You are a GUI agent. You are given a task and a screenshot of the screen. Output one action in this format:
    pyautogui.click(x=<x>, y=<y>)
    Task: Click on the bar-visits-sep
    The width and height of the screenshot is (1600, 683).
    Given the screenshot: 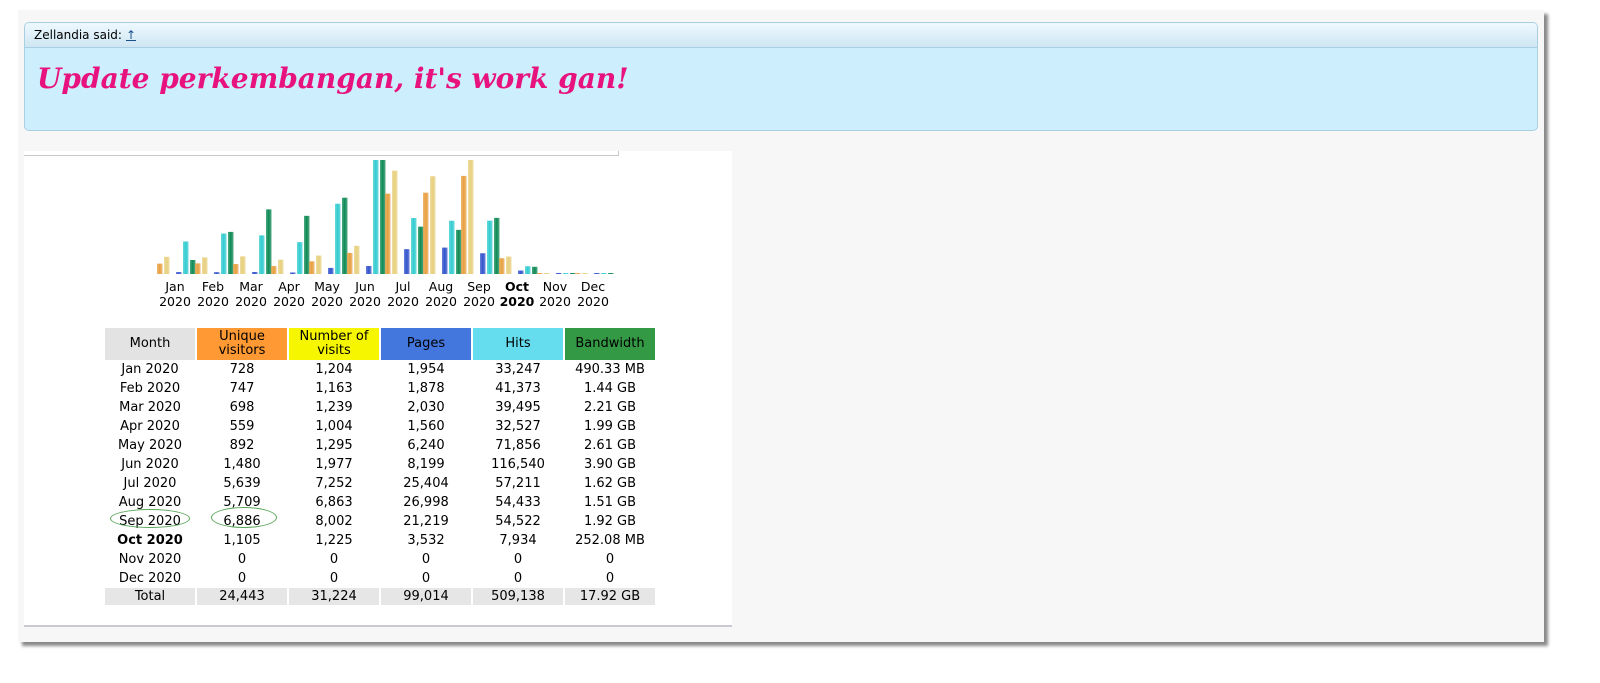 What is the action you would take?
    pyautogui.click(x=471, y=217)
    